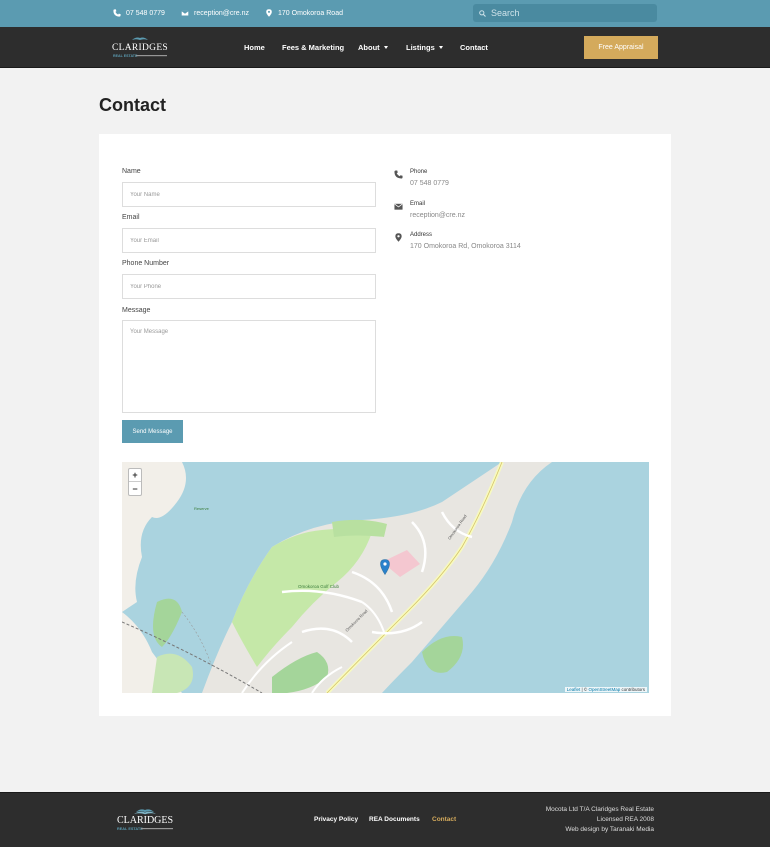 The image size is (770, 847). I want to click on nav-home: Home, so click(254, 47).